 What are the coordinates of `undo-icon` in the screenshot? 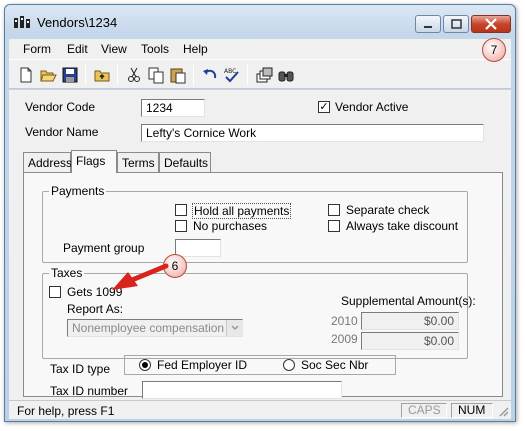 It's located at (210, 75).